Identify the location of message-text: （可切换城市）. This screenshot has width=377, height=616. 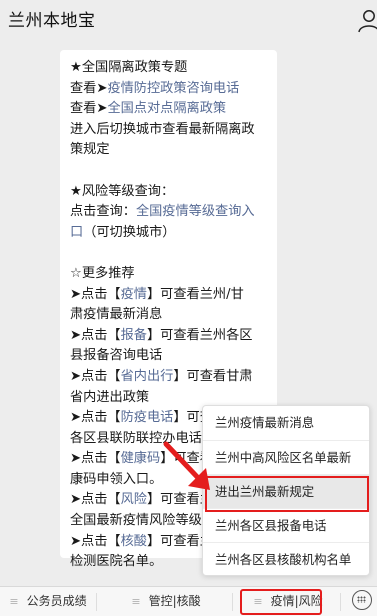
(129, 232).